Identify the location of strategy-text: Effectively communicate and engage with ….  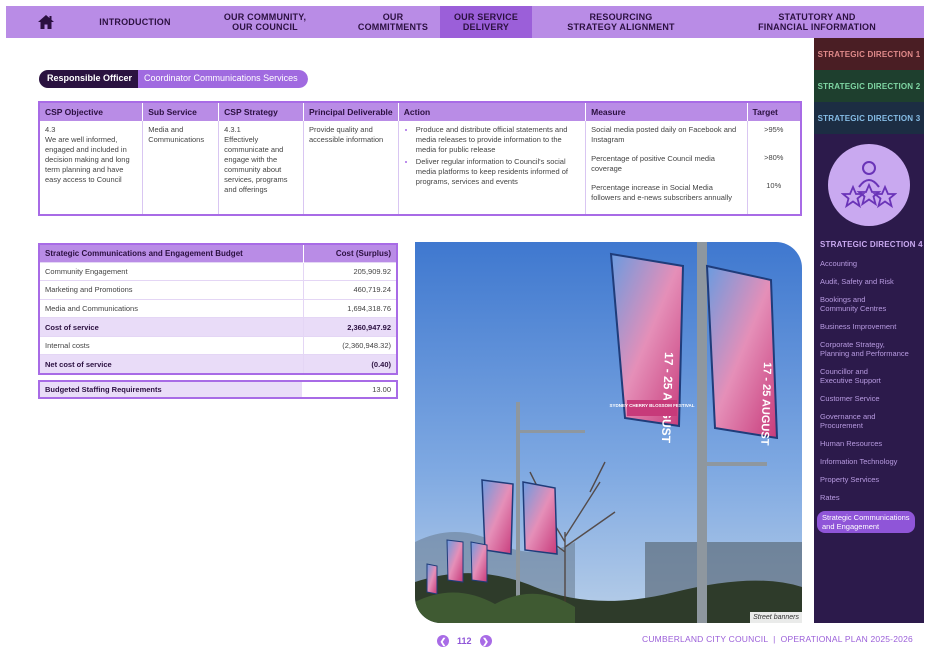
(256, 164).